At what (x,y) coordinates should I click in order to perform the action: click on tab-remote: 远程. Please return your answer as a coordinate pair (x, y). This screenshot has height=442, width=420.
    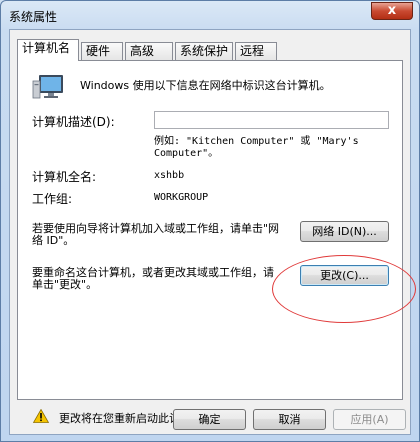
    Looking at the image, I should click on (256, 51).